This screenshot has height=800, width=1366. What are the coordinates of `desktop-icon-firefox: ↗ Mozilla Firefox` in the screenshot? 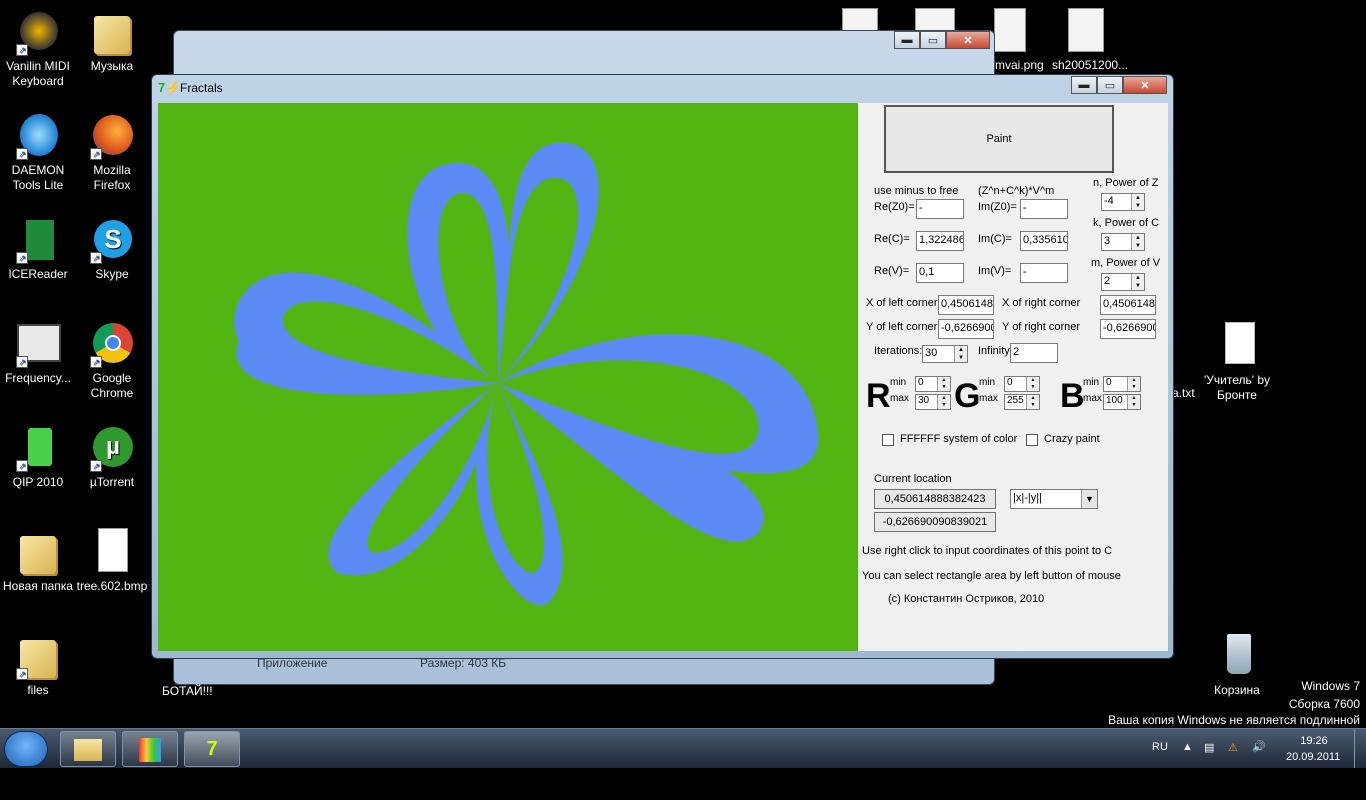 It's located at (112, 152).